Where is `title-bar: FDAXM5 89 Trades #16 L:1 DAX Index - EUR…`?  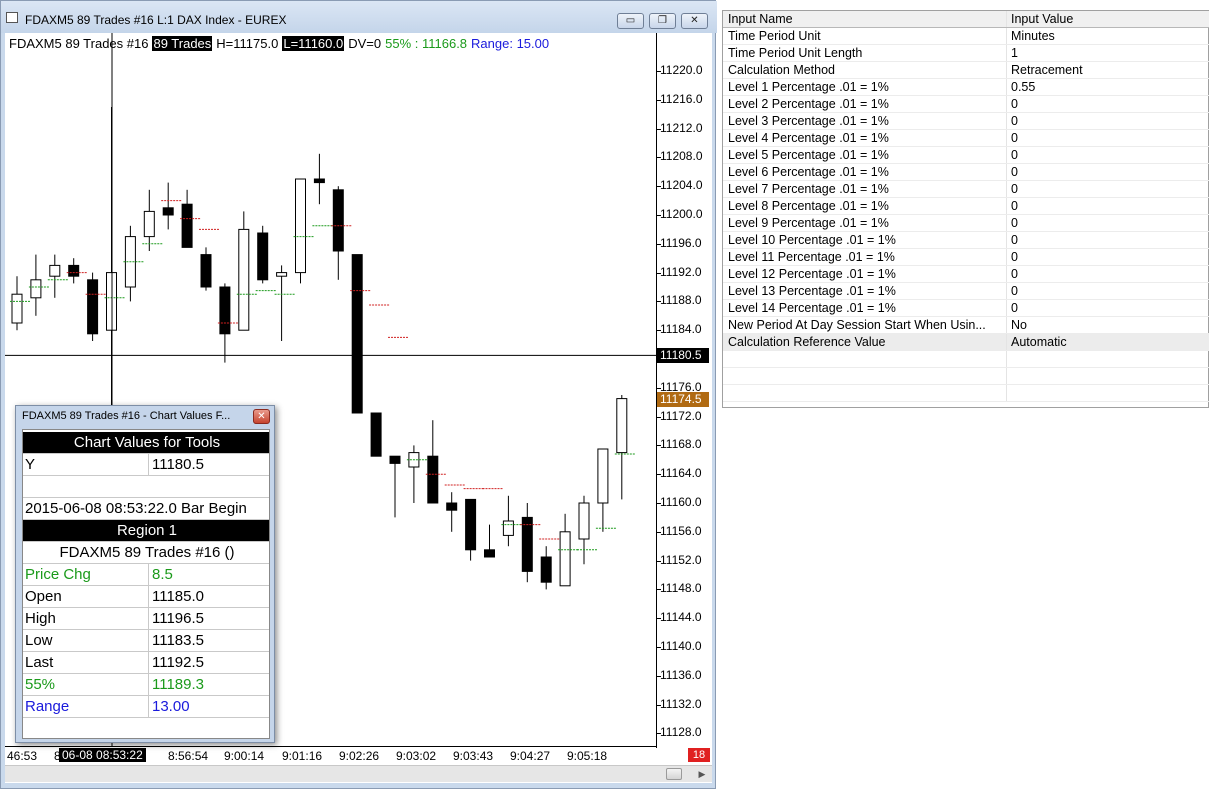 title-bar: FDAXM5 89 Trades #16 L:1 DAX Index - EUR… is located at coordinates (359, 17).